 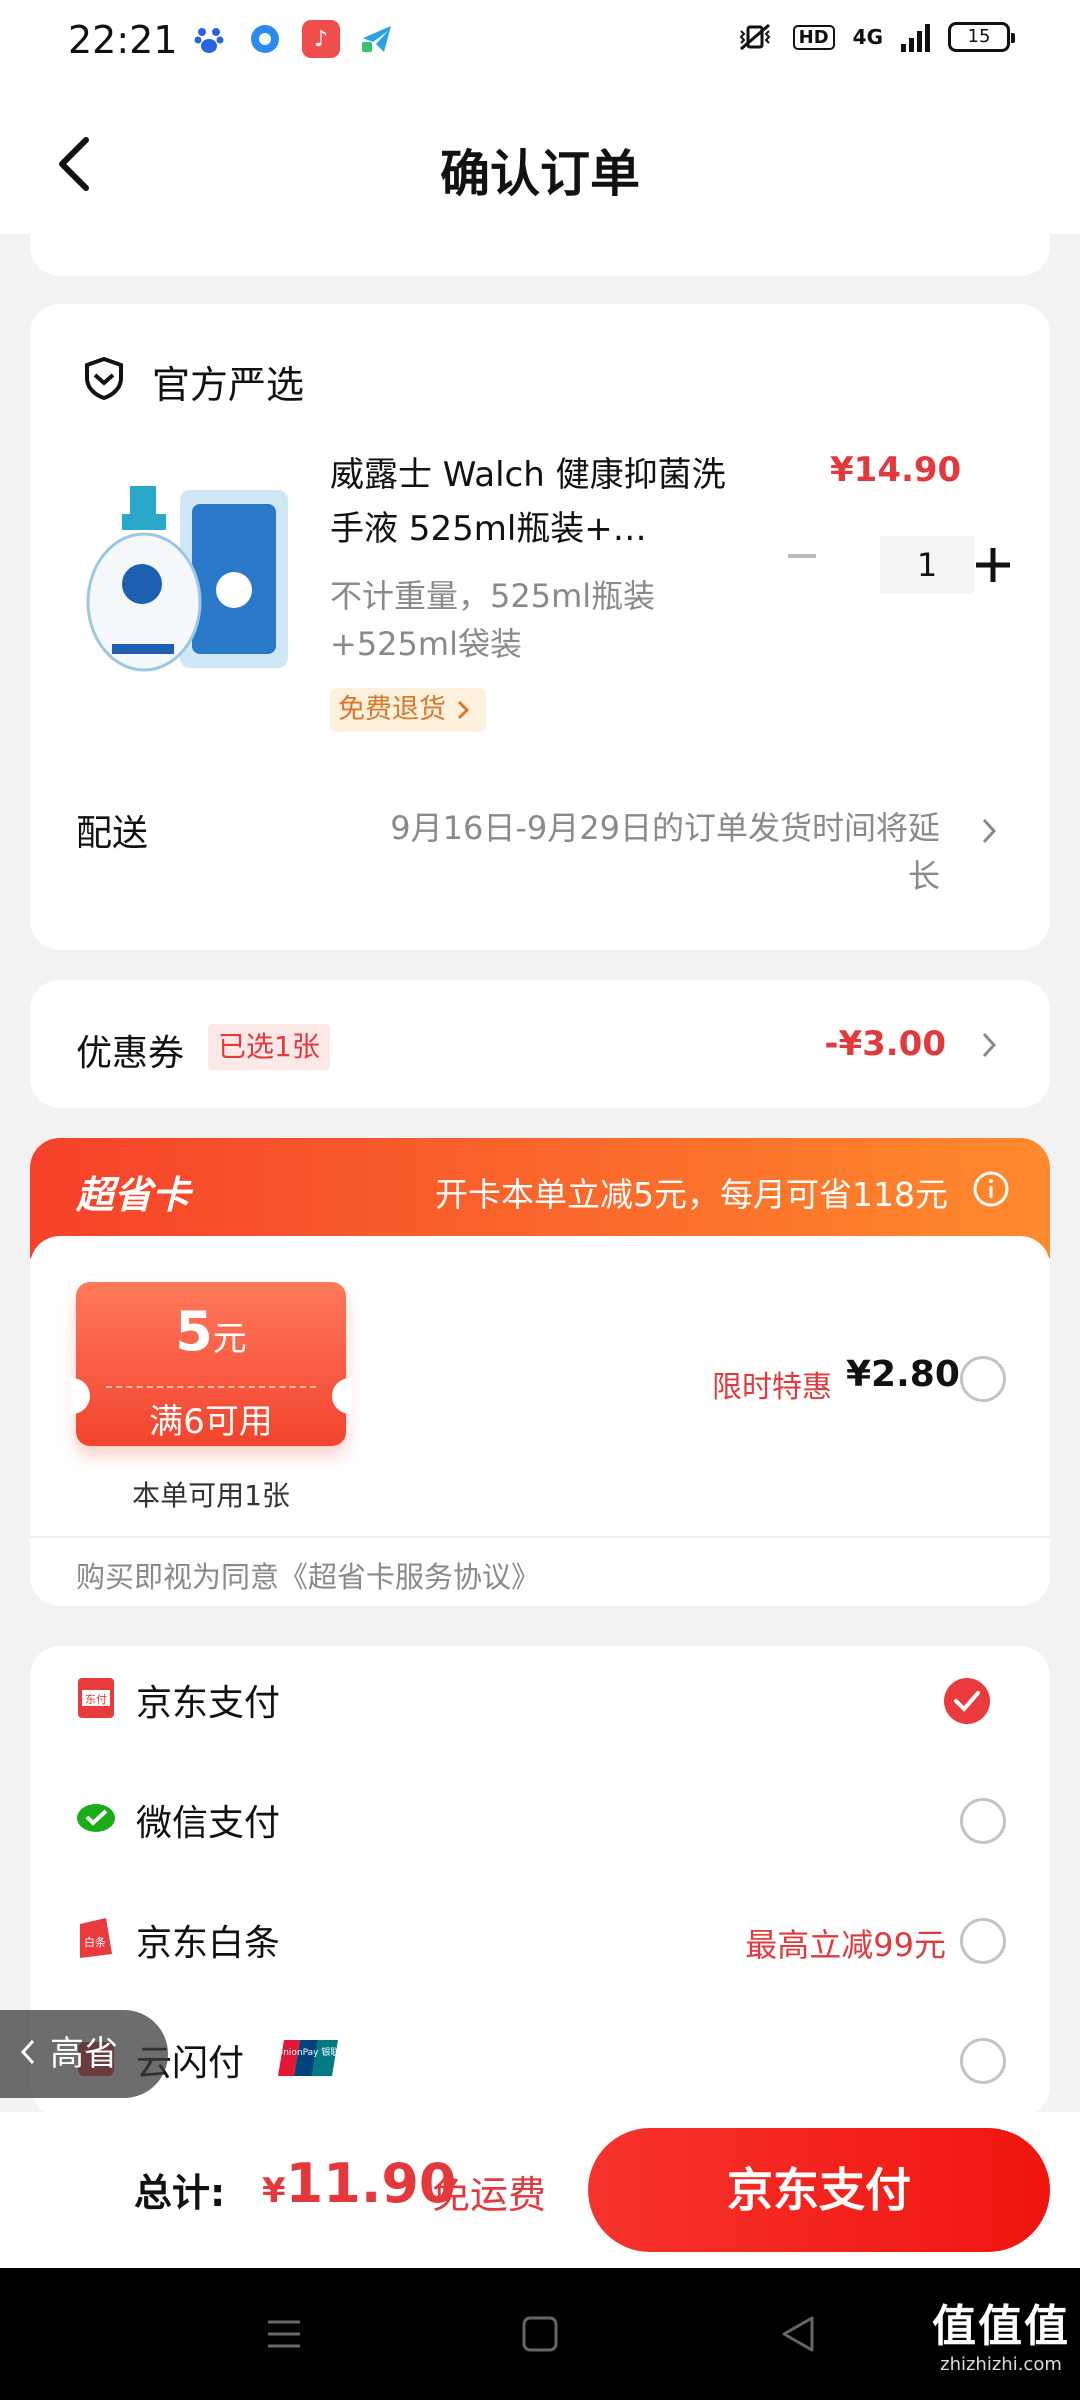 What do you see at coordinates (489, 2195) in the screenshot?
I see `free-shipping-label: 免运费` at bounding box center [489, 2195].